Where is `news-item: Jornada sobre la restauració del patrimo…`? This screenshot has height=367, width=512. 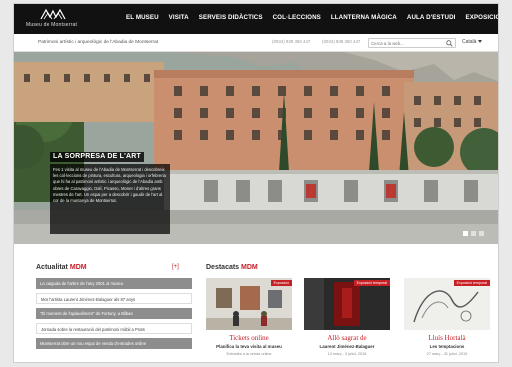
news-item: Jornada sobre la restauració del patrimo… is located at coordinates (114, 328).